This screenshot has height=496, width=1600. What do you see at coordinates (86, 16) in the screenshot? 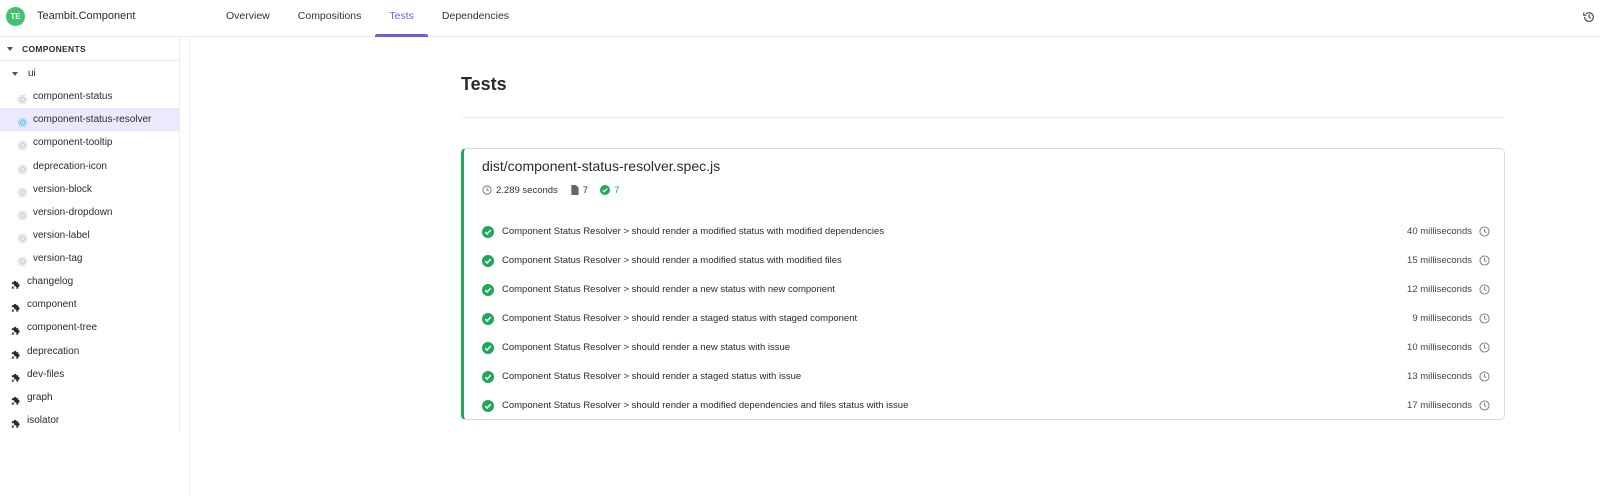
I see `app-title: Teambit.Component` at bounding box center [86, 16].